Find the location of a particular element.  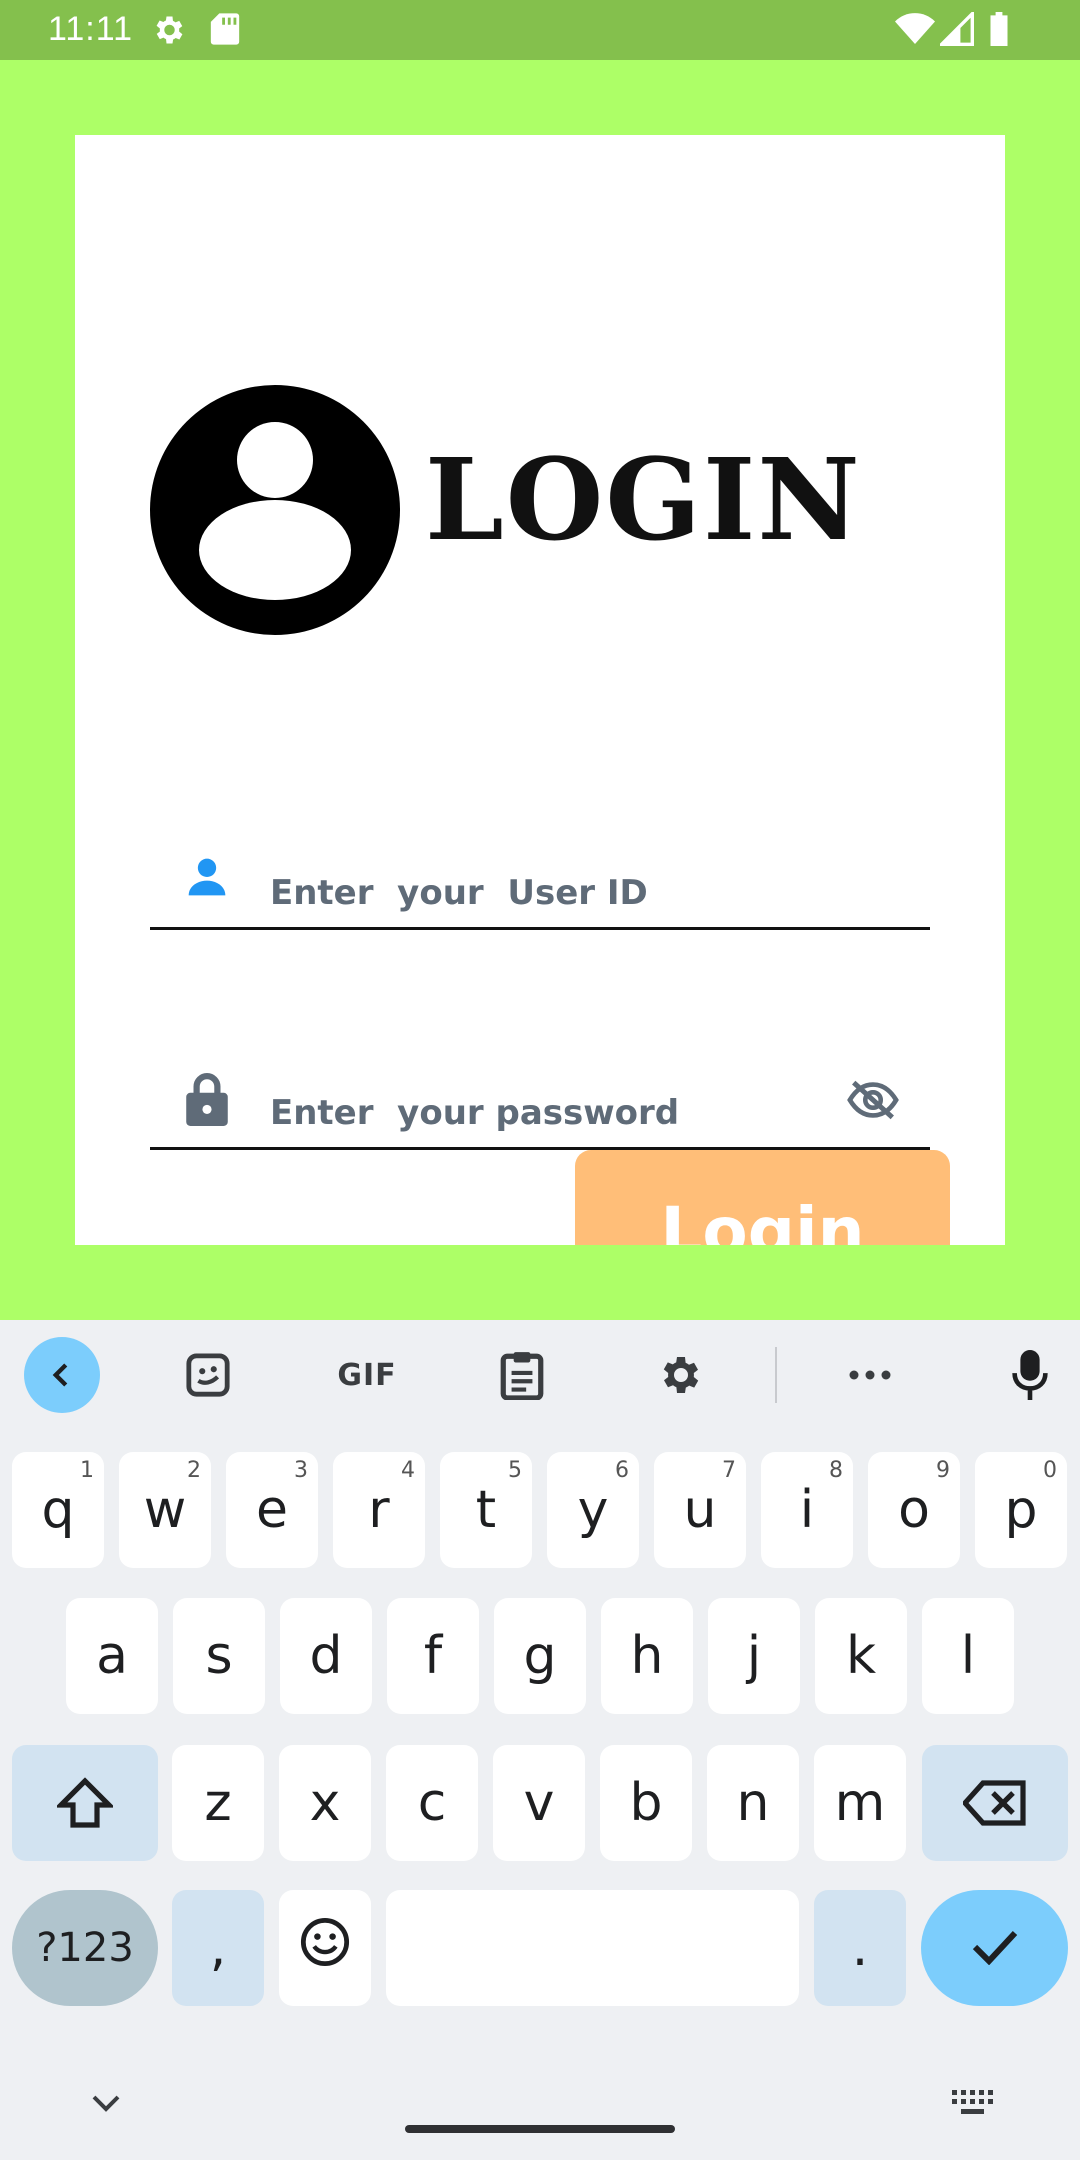

eye-off-icon is located at coordinates (873, 1102).